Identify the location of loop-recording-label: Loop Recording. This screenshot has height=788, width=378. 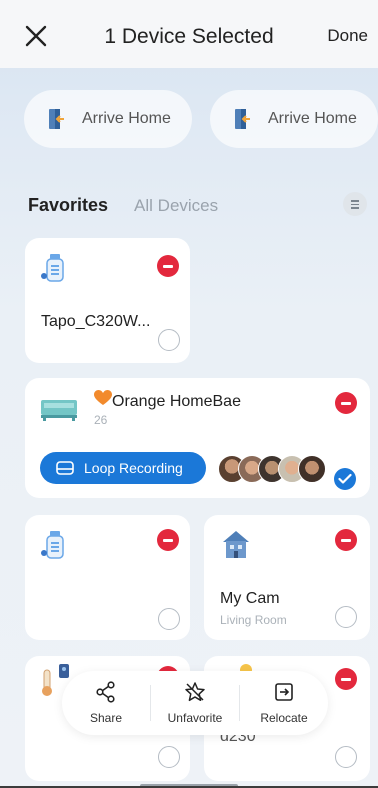
(133, 468).